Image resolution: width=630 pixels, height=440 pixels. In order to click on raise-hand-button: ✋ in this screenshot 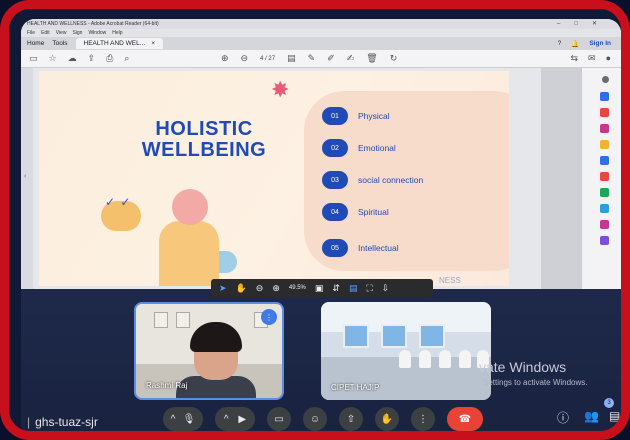, I will do `click(387, 419)`.